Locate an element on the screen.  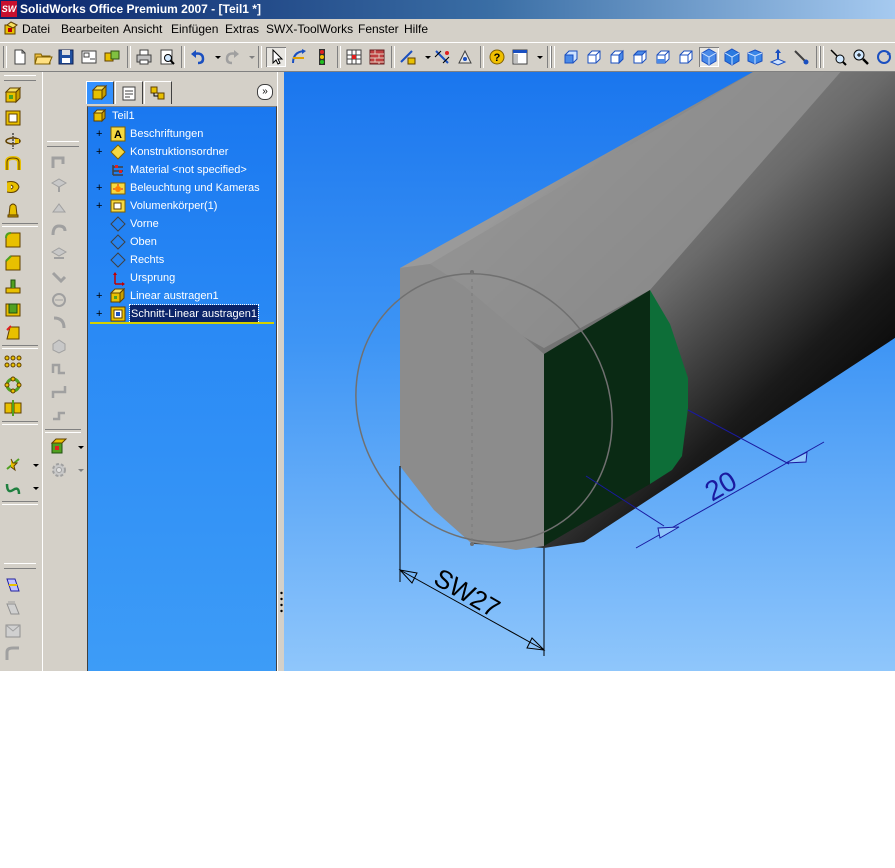
surface-icon is located at coordinates (13, 585).